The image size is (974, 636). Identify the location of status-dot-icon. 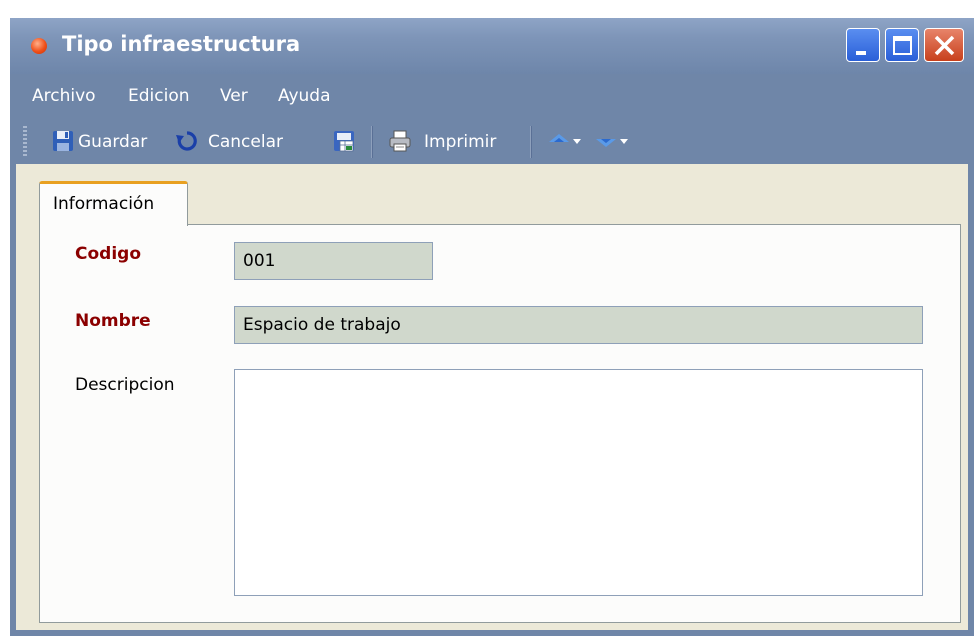
(39, 46).